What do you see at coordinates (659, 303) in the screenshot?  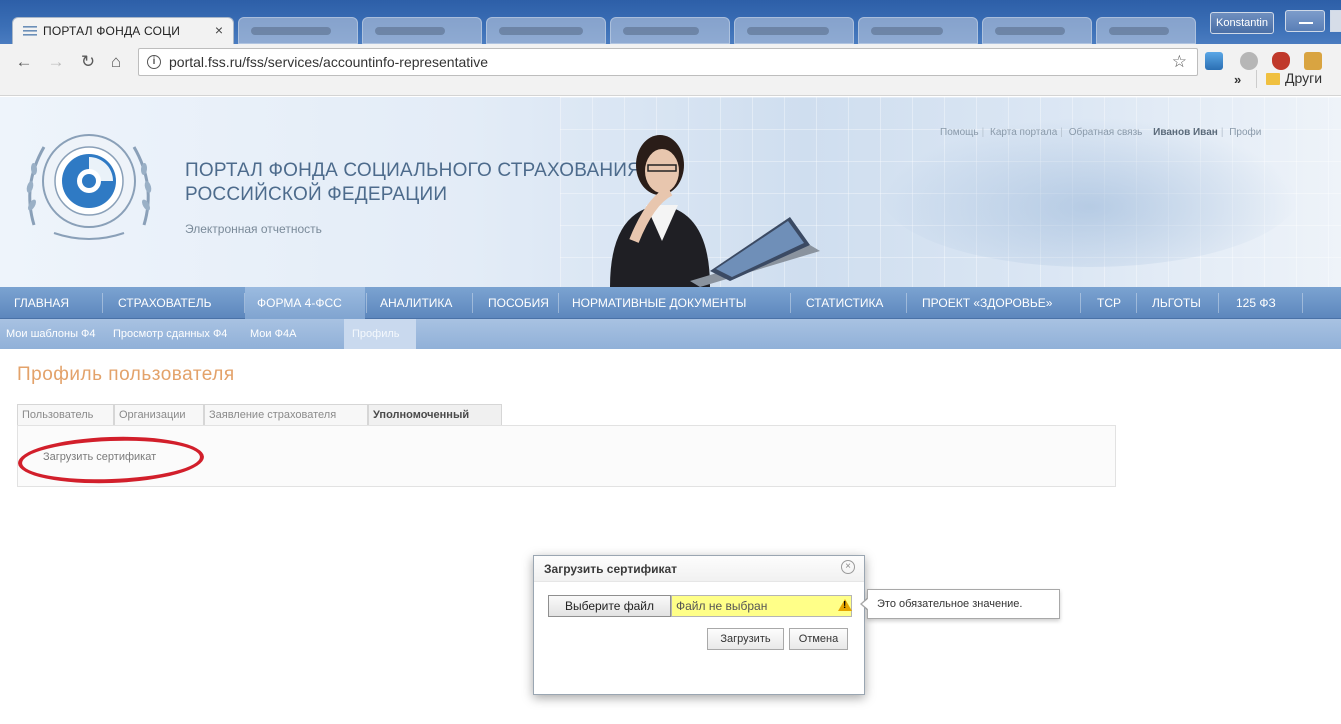 I see `nav-item-regulations: НОРМАТИВНЫЕ ДОКУМЕНТЫ` at bounding box center [659, 303].